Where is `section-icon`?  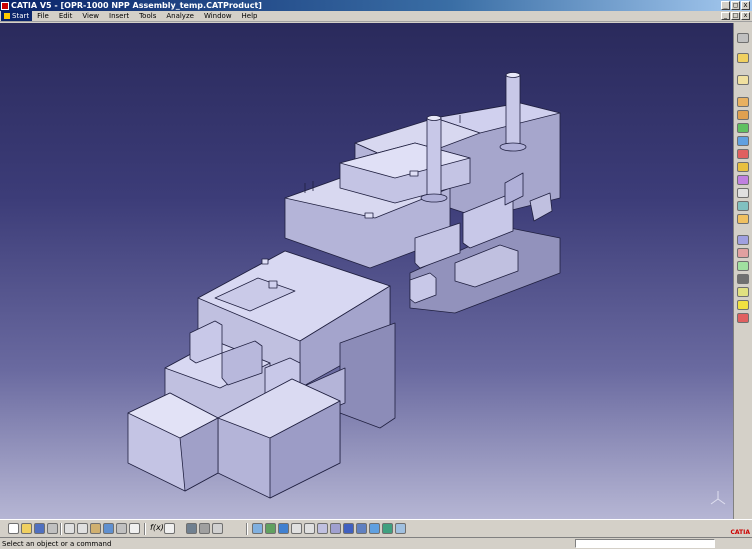 section-icon is located at coordinates (743, 180).